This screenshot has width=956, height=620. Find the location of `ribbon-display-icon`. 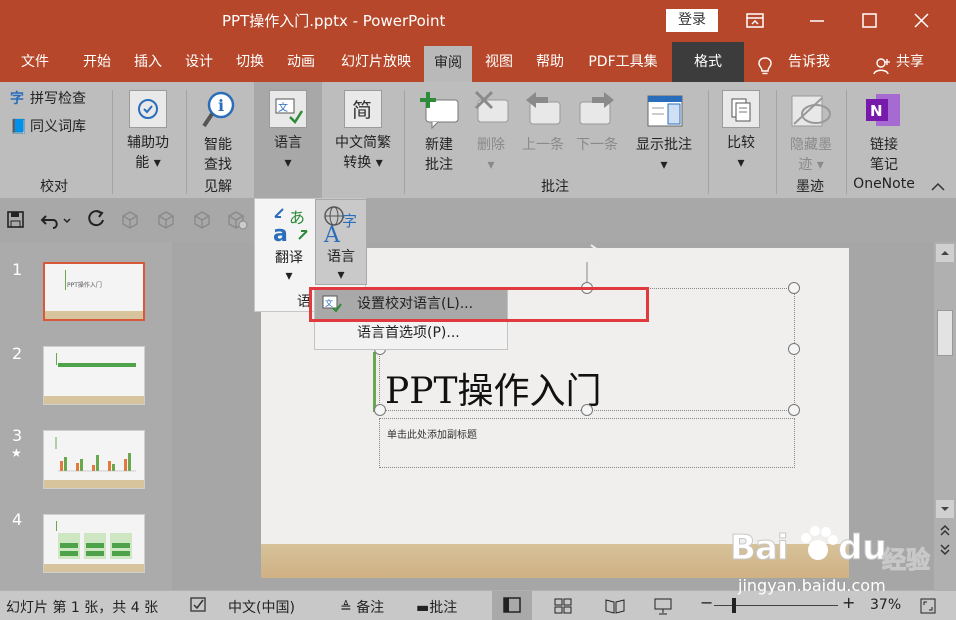

ribbon-display-icon is located at coordinates (755, 21).